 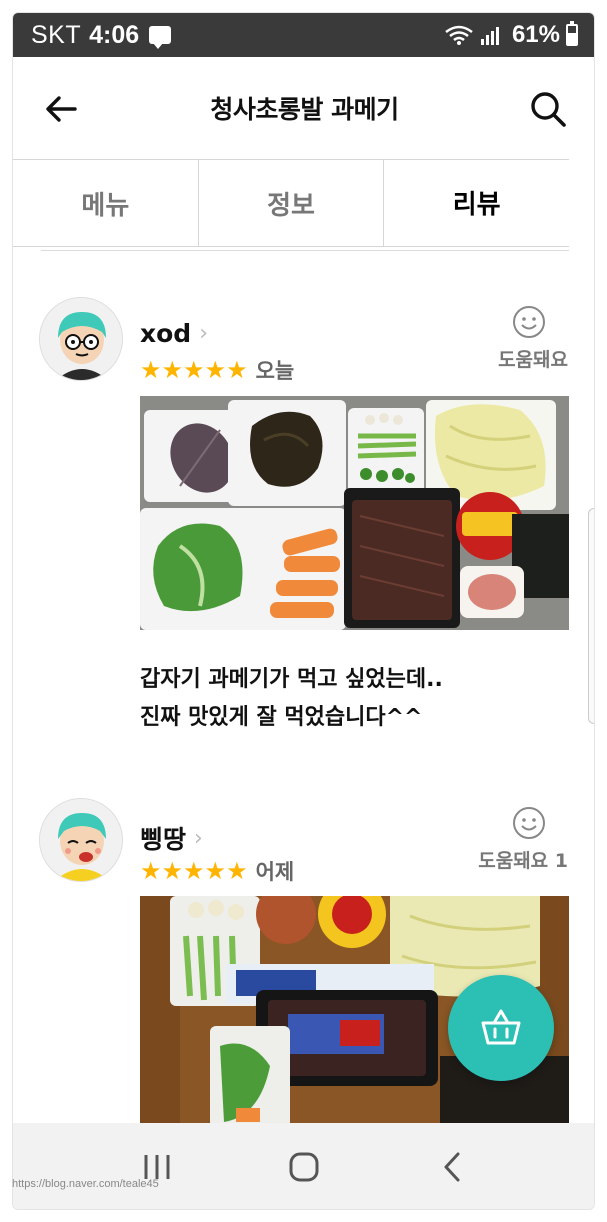 I want to click on search-icon, so click(x=548, y=109).